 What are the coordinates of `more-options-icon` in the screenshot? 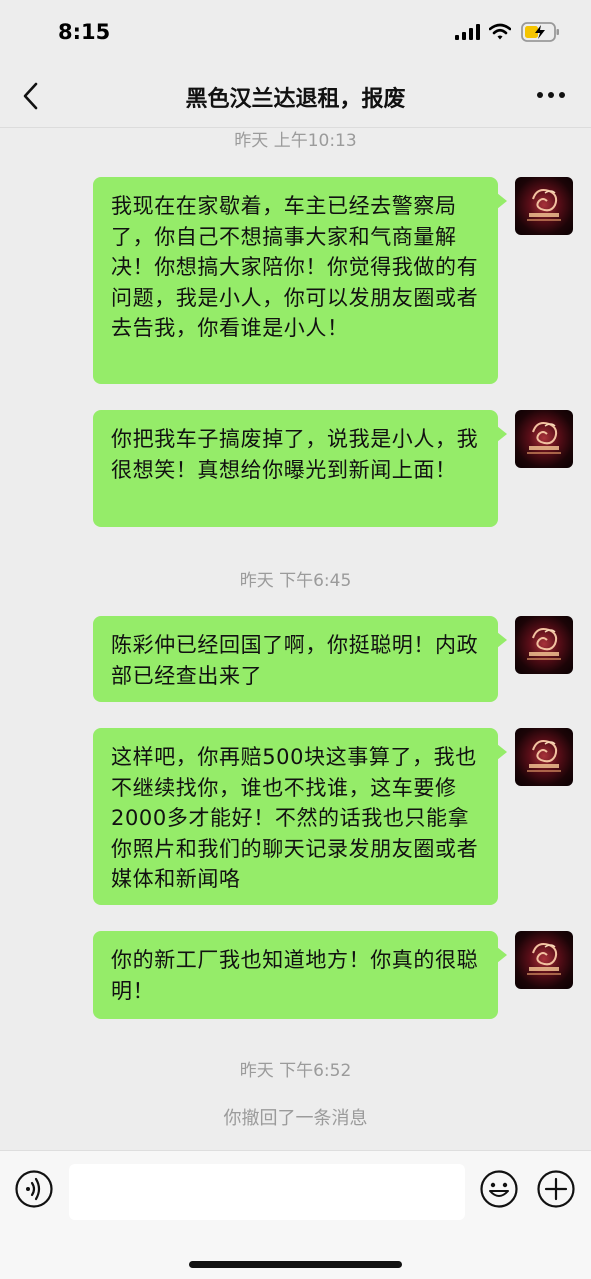 It's located at (551, 95).